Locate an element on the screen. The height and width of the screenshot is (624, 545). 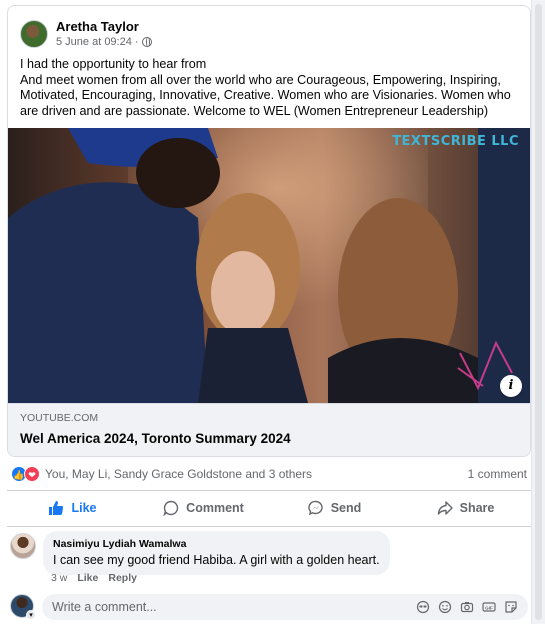
share-label: Share is located at coordinates (477, 508).